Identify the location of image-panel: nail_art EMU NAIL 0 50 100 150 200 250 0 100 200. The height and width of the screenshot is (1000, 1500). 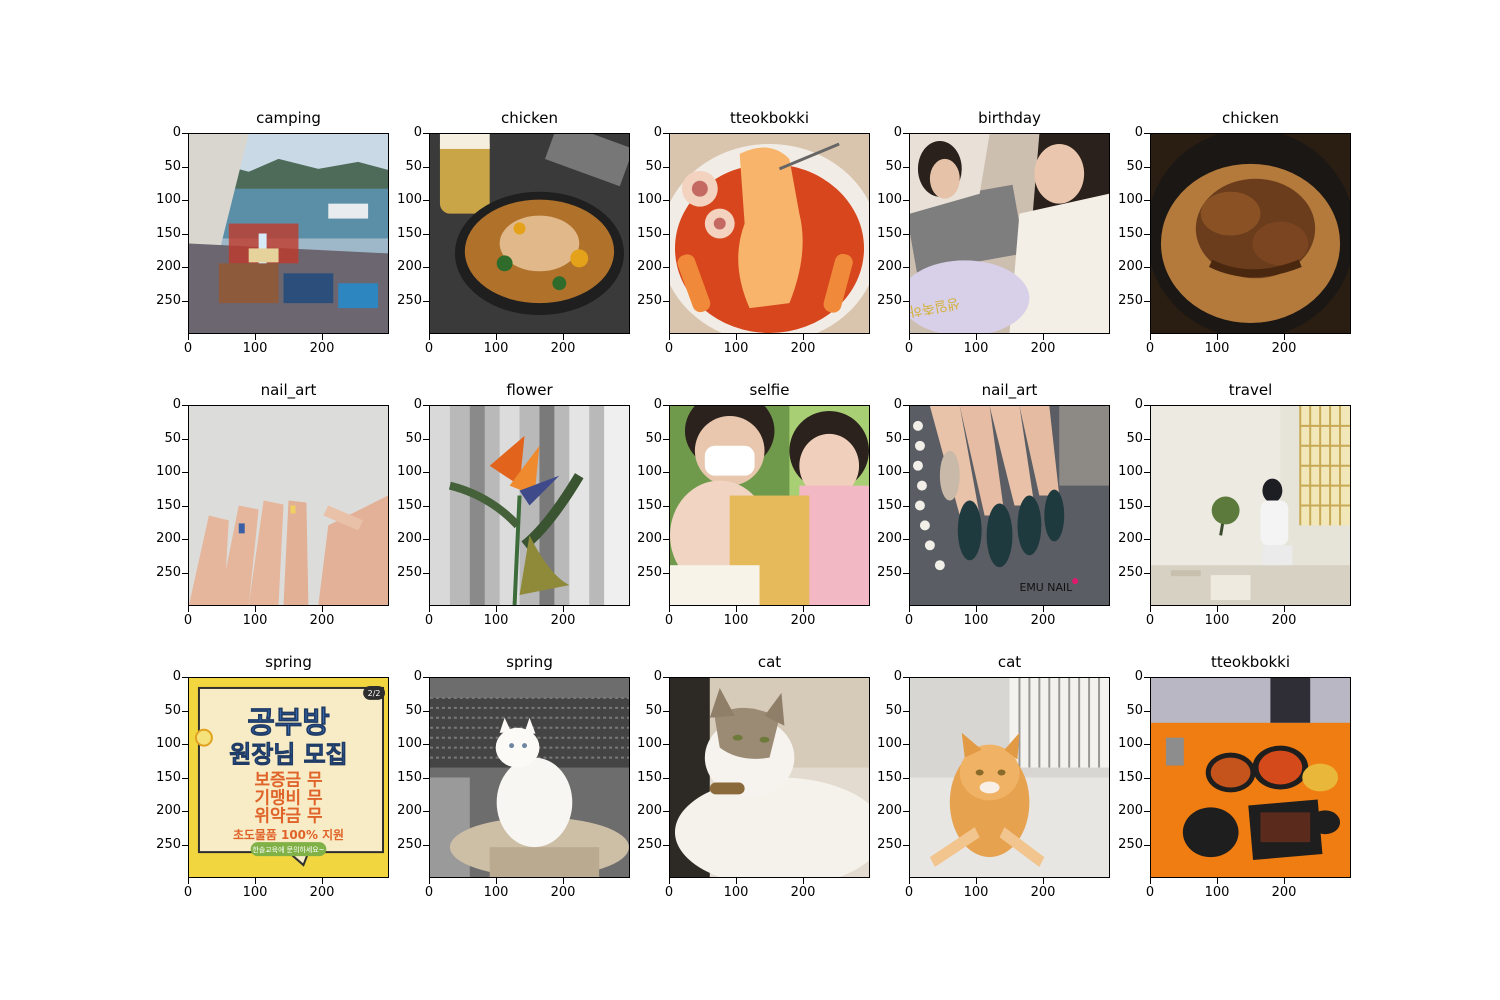
(993, 504).